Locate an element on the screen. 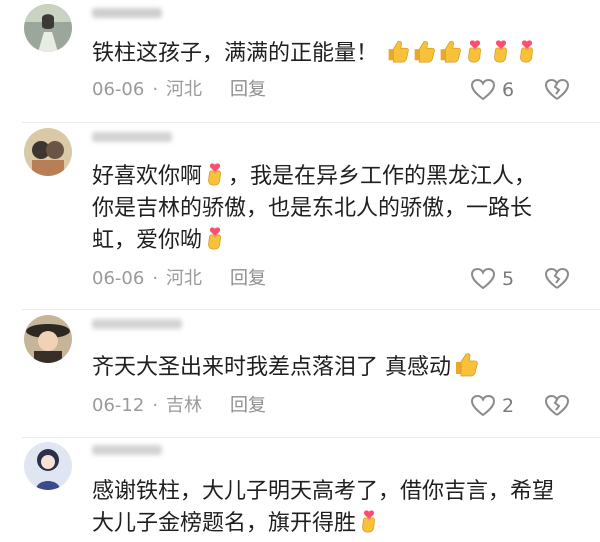 Image resolution: width=600 pixels, height=542 pixels. like-button: 6 is located at coordinates (492, 90).